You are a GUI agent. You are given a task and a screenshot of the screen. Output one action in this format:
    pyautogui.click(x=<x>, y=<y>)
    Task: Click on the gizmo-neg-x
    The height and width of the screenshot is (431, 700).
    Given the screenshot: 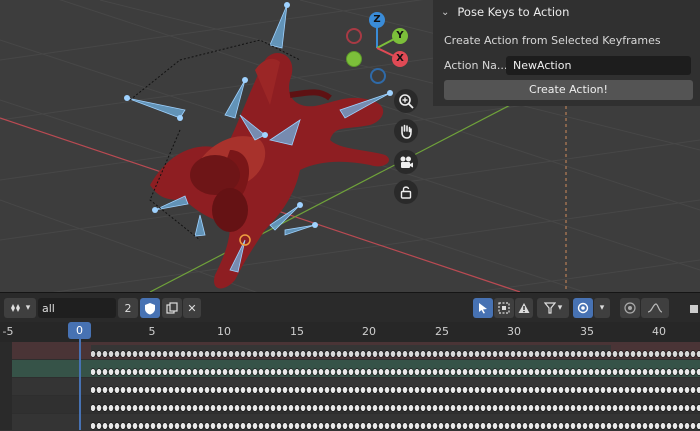 What is the action you would take?
    pyautogui.click(x=354, y=36)
    